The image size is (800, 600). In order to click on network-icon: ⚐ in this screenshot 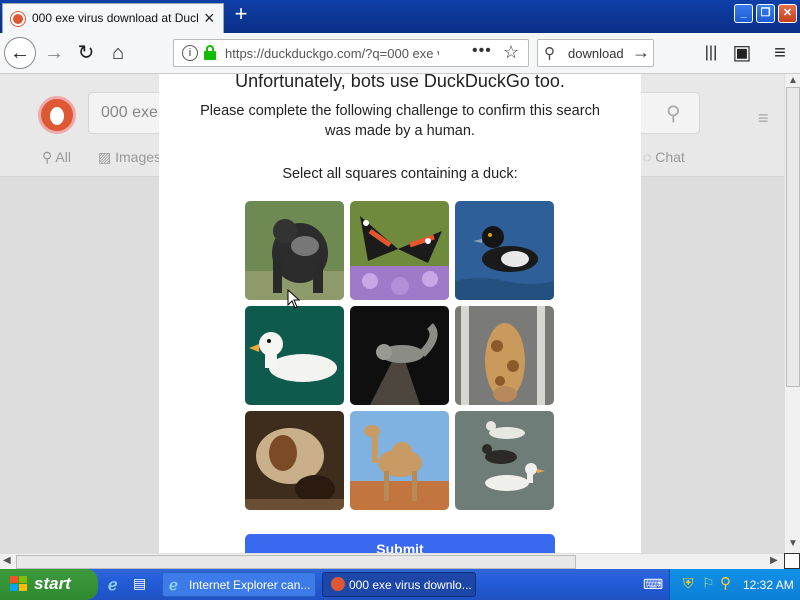, I will do `click(708, 583)`.